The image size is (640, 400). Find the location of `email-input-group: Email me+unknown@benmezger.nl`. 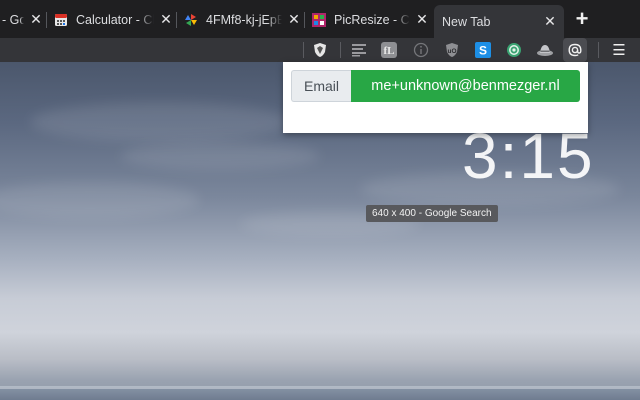

email-input-group: Email me+unknown@benmezger.nl is located at coordinates (435, 86).